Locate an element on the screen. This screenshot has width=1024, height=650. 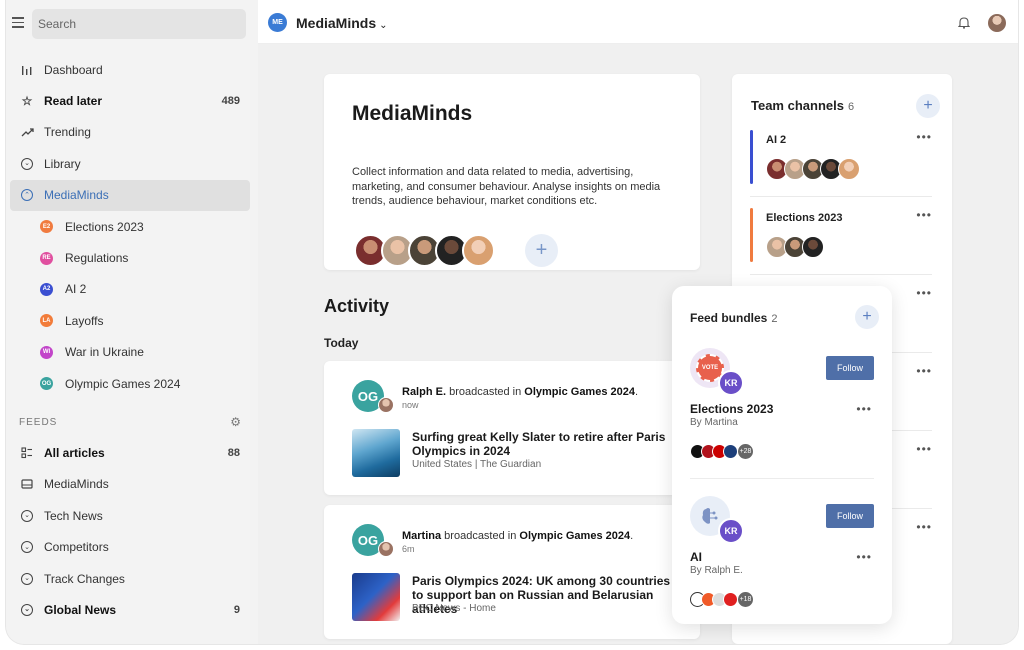
channel-war-in-ukraine: WI War in Ukraine is located at coordinates (132, 352).